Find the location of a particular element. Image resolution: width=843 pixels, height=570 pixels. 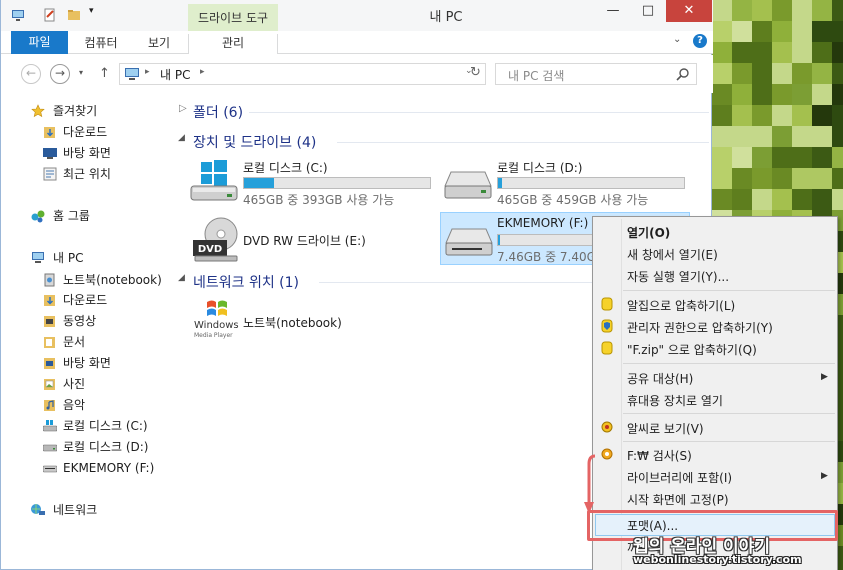

expand-chevron-icon: ▷ is located at coordinates (183, 108).